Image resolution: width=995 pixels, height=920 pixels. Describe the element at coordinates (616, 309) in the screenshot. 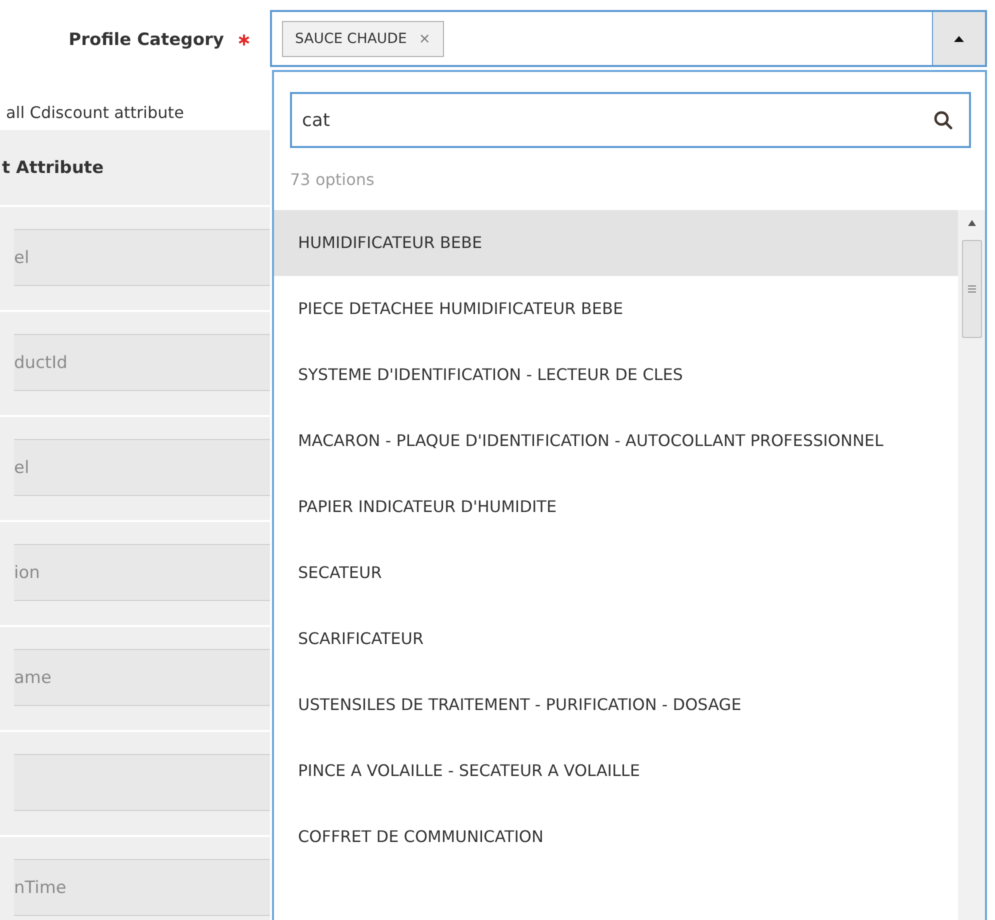

I see `option-item: PIECE DETACHEE HUMIDIFICATEUR BEBE` at that location.